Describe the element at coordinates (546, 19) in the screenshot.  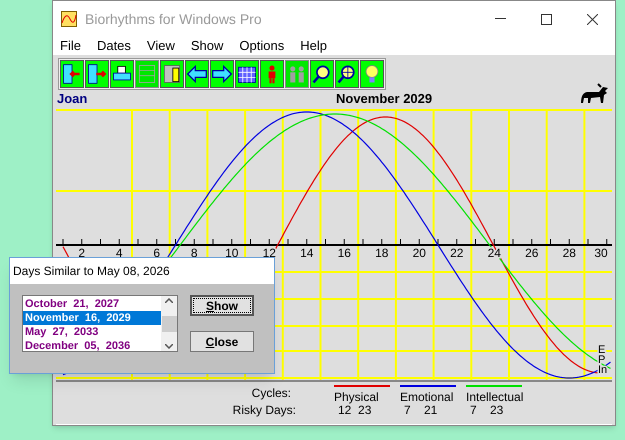
I see `maximize-icon` at that location.